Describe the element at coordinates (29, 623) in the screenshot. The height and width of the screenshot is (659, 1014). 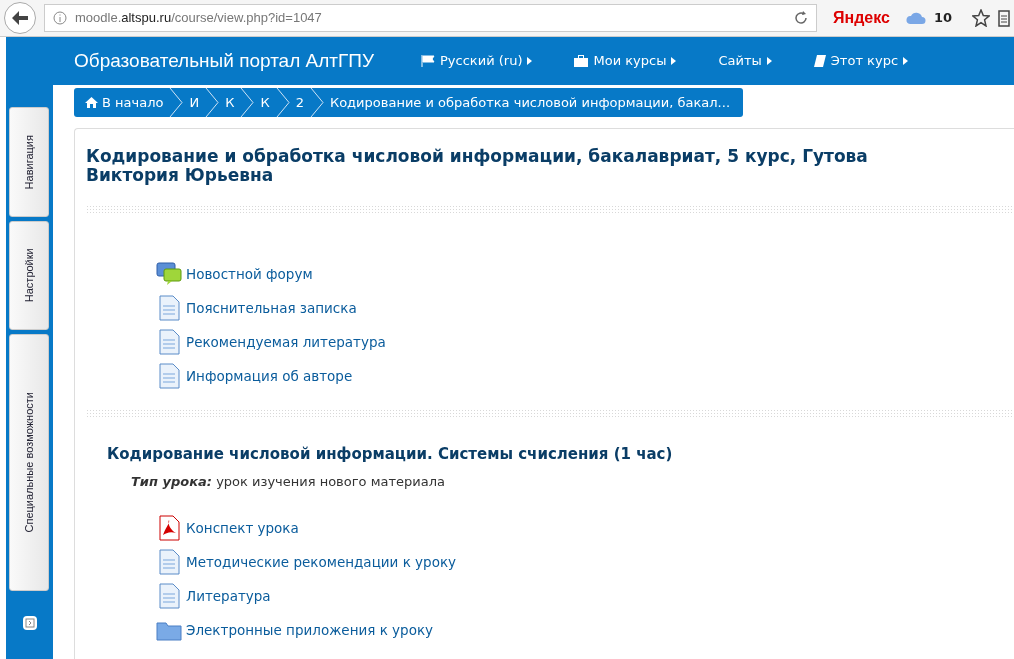
I see `dock-toggle-icon` at that location.